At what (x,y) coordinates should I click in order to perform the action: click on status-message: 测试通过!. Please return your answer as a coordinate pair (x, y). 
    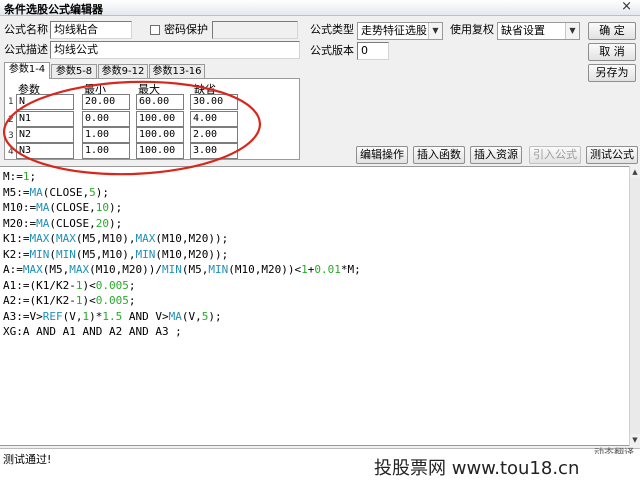
    Looking at the image, I should click on (27, 459).